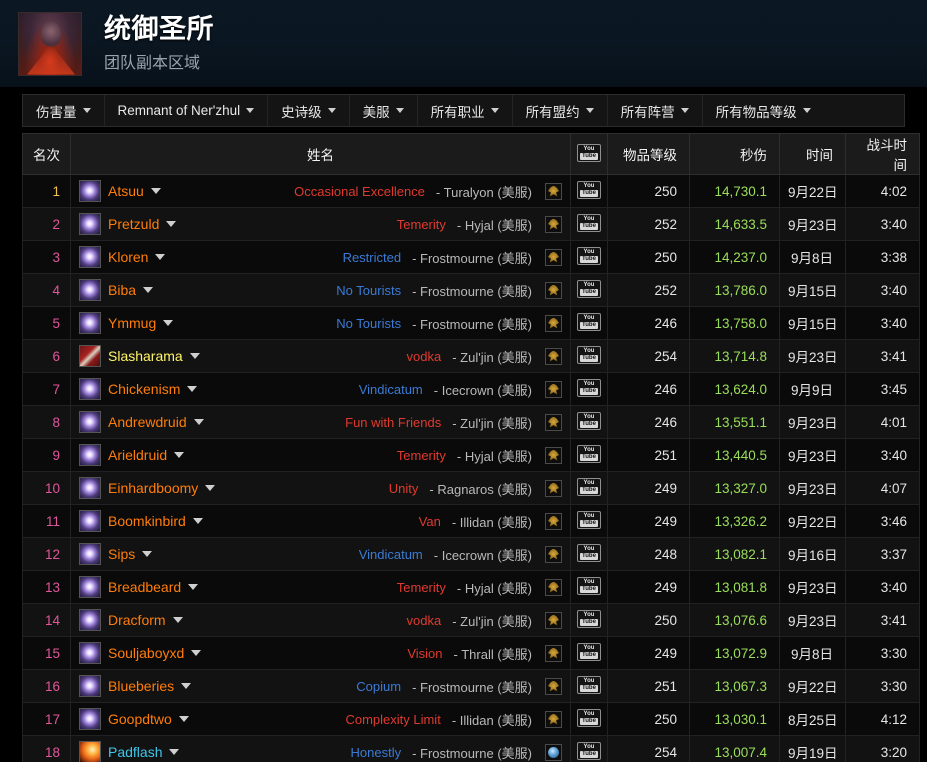 The height and width of the screenshot is (762, 927). I want to click on filter-boss: Remnant of Ner'zhul, so click(187, 110).